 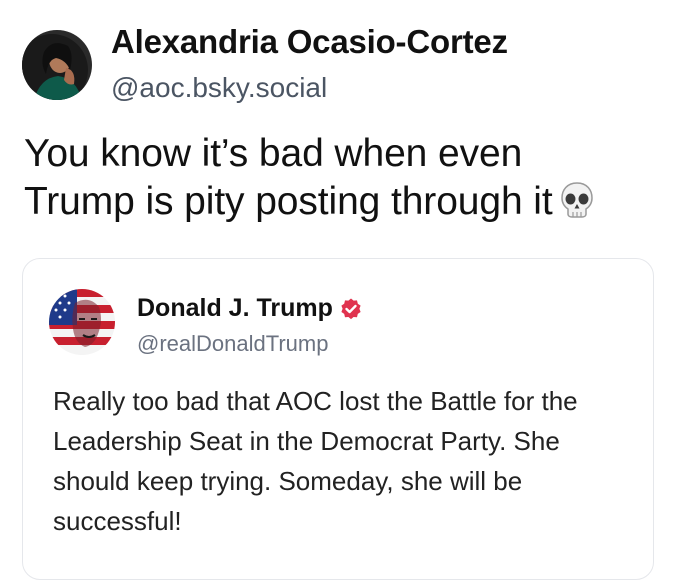 I want to click on quoted-avatar-image, so click(x=82, y=322).